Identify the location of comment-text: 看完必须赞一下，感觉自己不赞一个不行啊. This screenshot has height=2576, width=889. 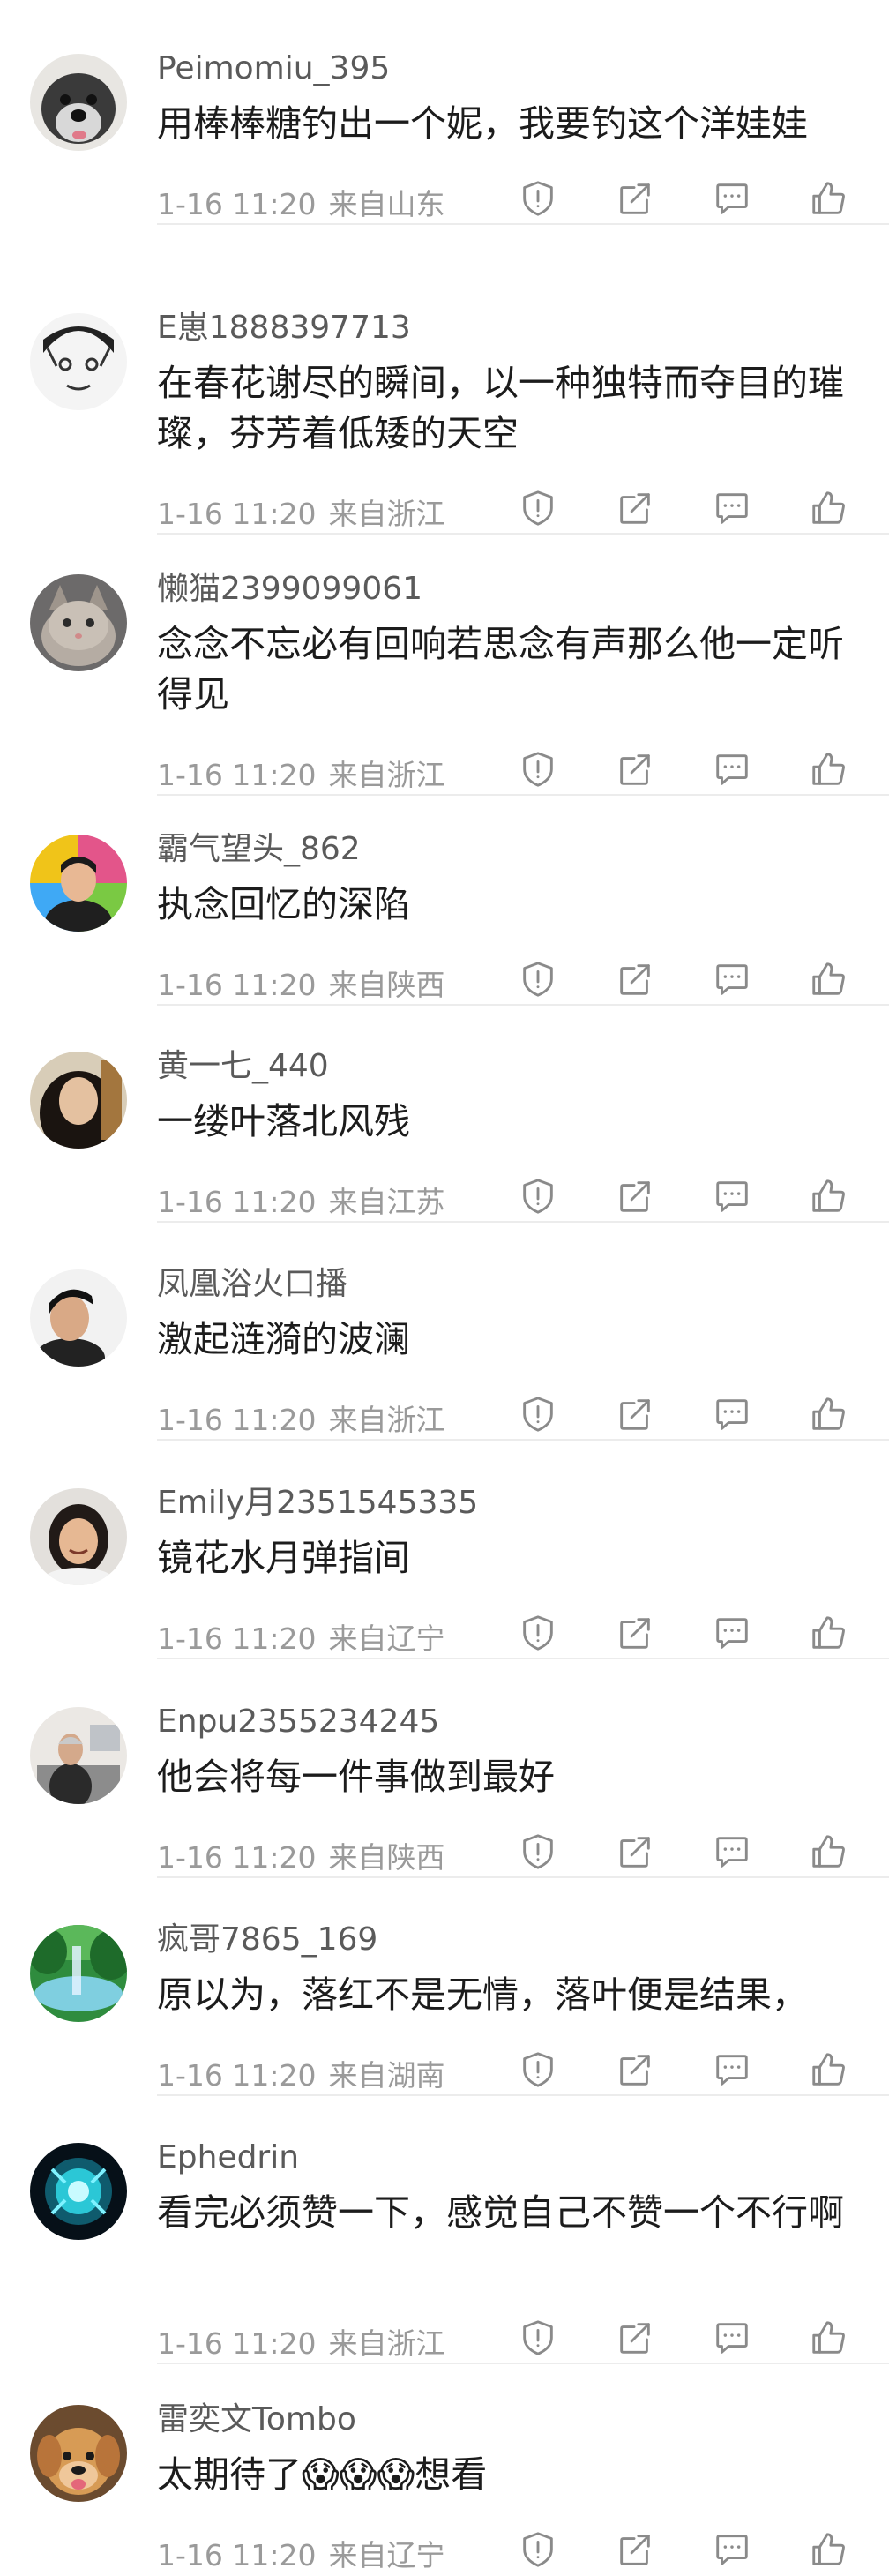
(500, 2213).